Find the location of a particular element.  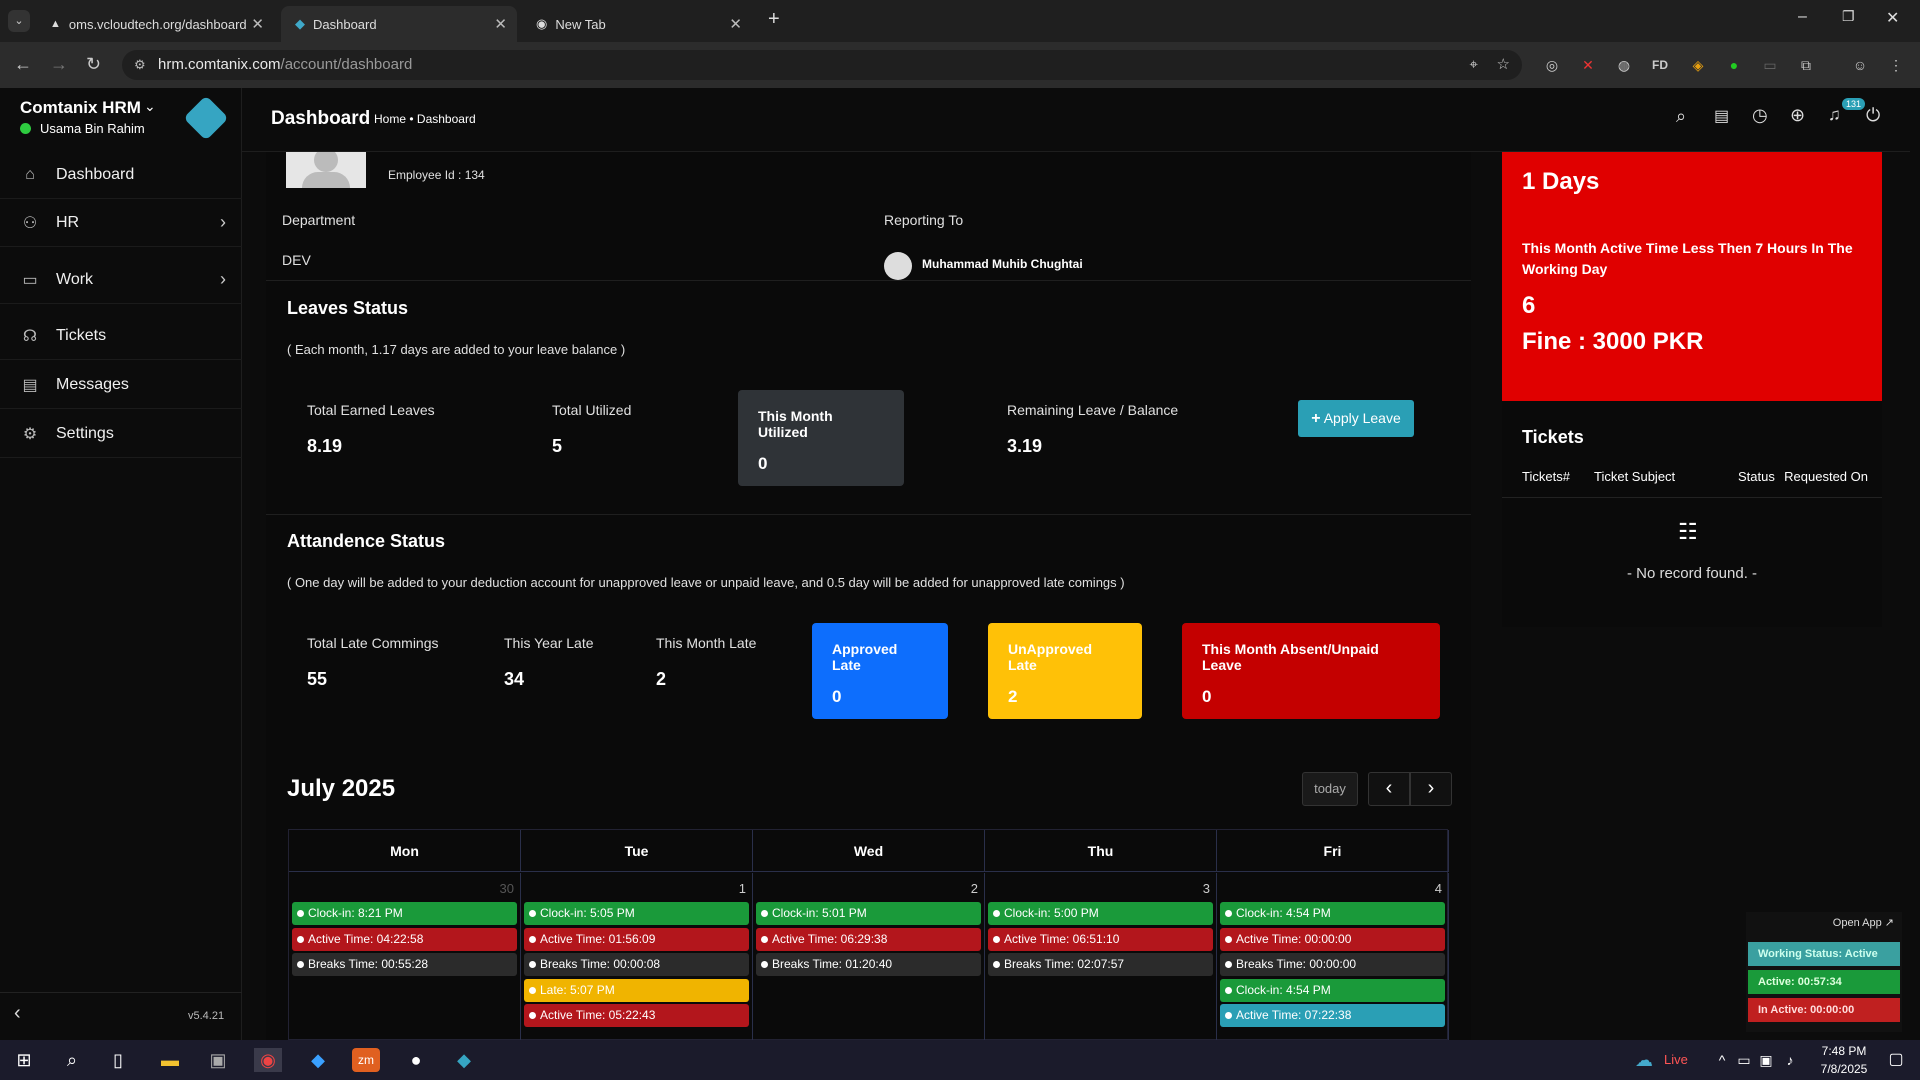

power-icon: ⏻ is located at coordinates (1873, 115).